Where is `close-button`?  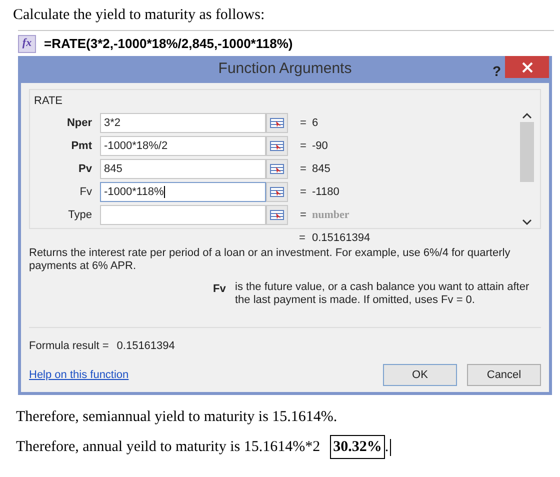 close-button is located at coordinates (527, 67).